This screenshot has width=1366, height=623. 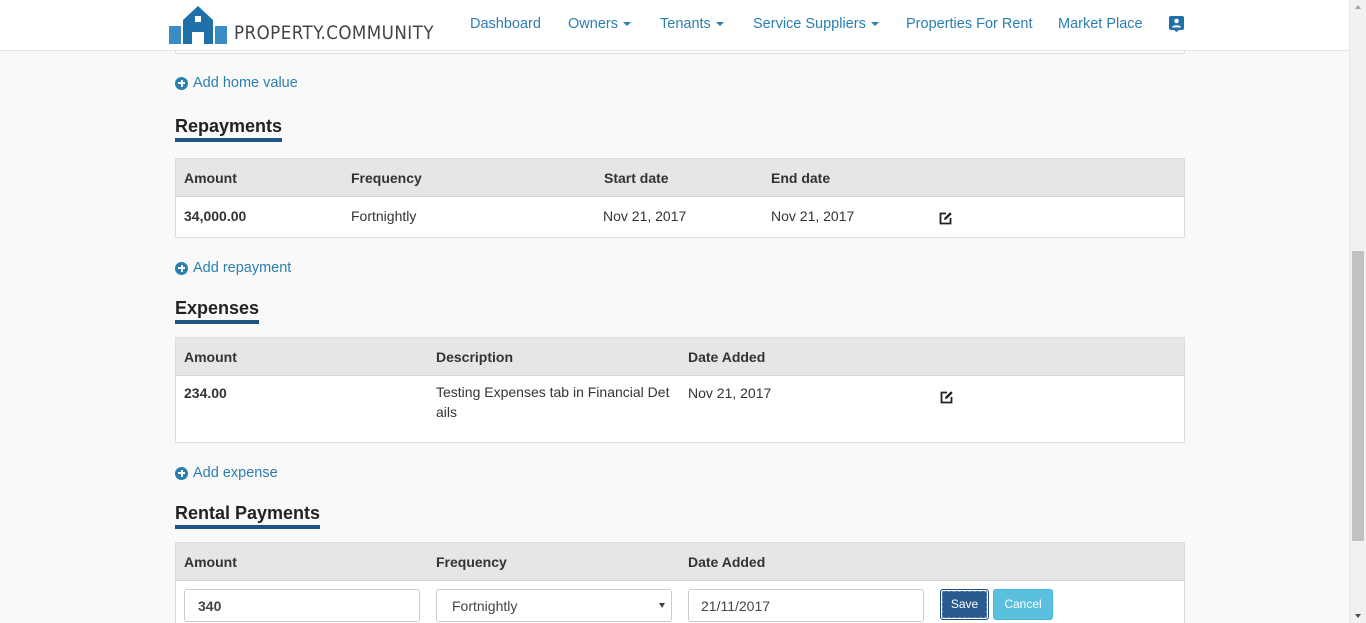 What do you see at coordinates (969, 24) in the screenshot?
I see `nav-properties-for-rent: Properties For Rent` at bounding box center [969, 24].